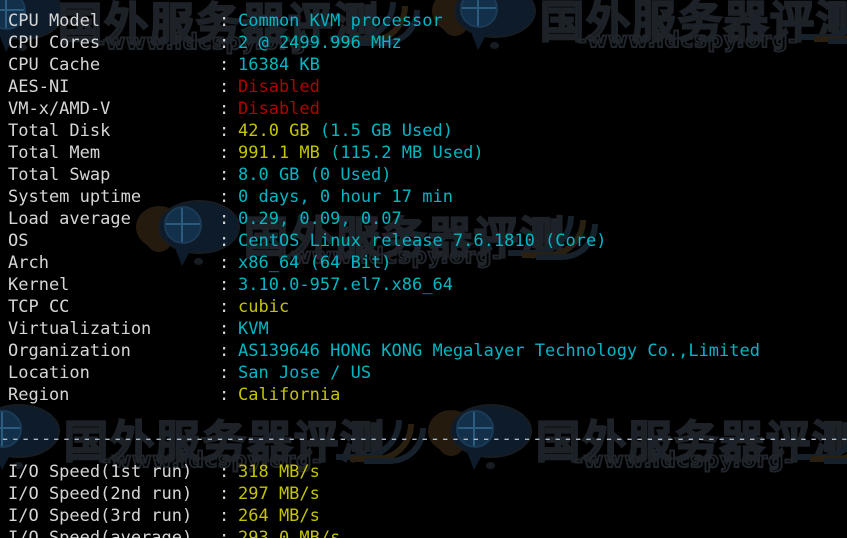 The width and height of the screenshot is (847, 538). I want to click on info-value: Disabled, so click(279, 87).